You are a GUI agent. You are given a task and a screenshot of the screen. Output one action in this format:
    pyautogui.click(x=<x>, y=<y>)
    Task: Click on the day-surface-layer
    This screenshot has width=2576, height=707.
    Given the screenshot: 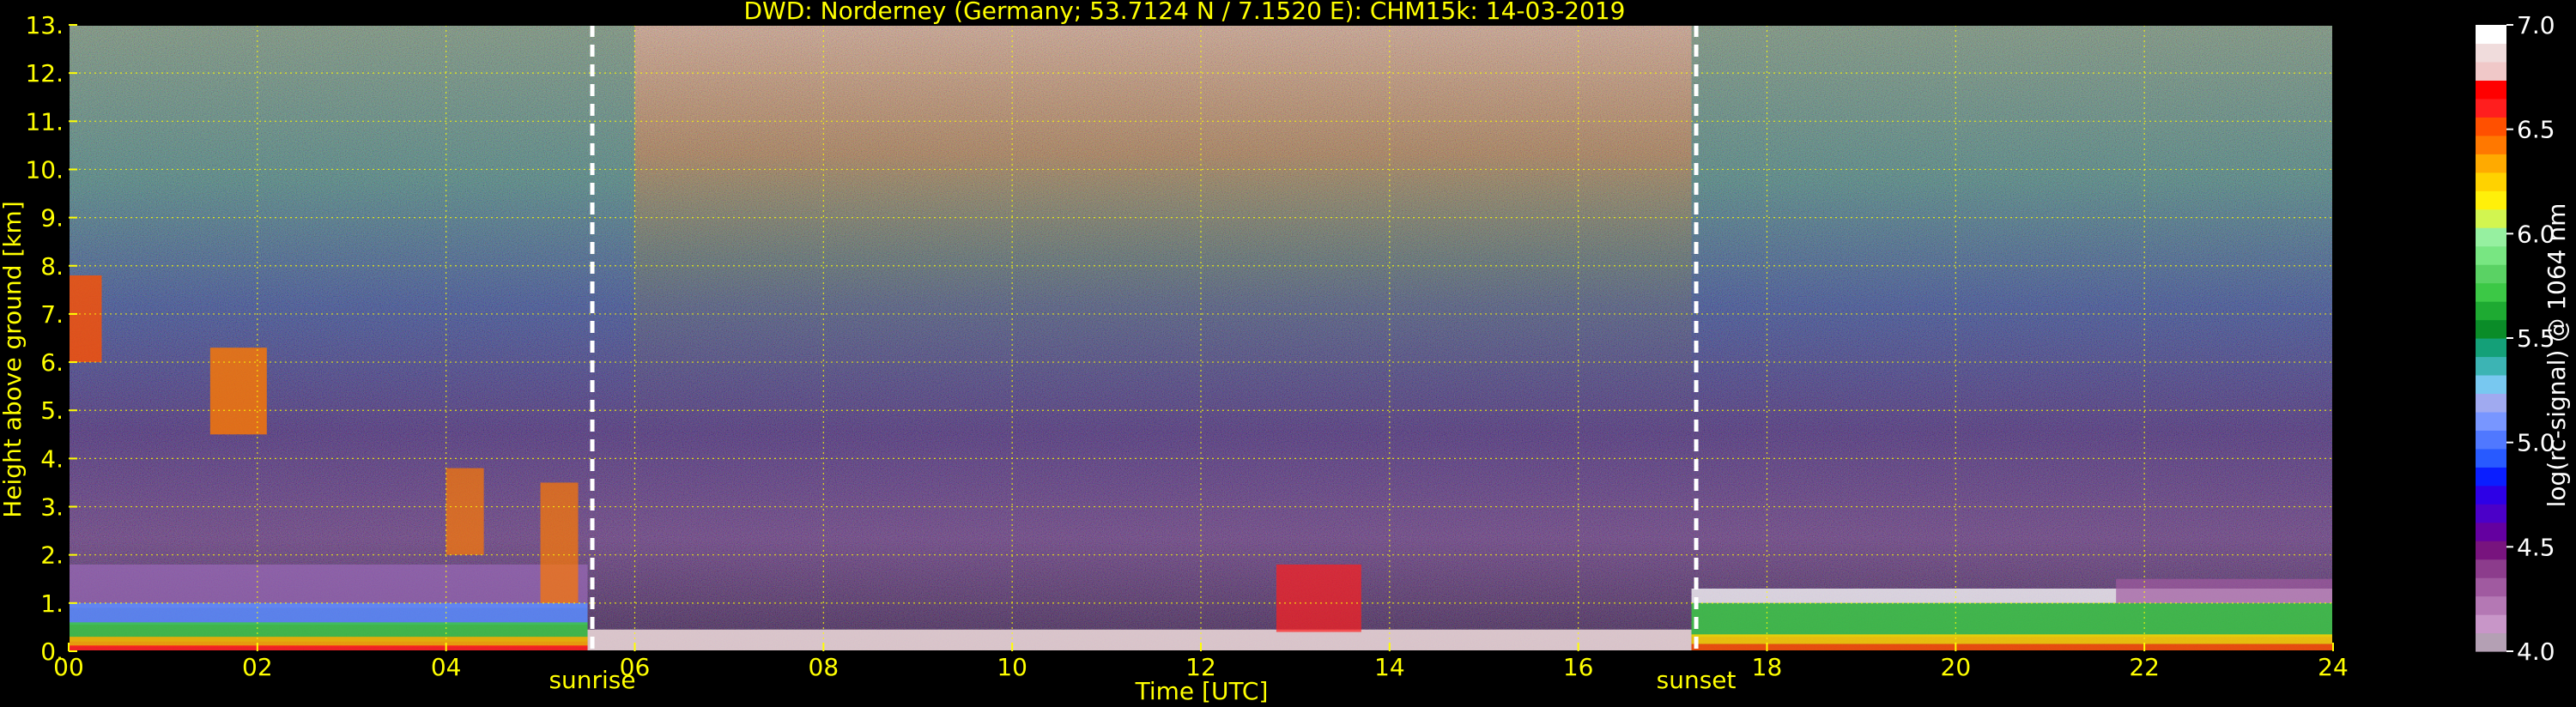 What is the action you would take?
    pyautogui.click(x=1139, y=640)
    